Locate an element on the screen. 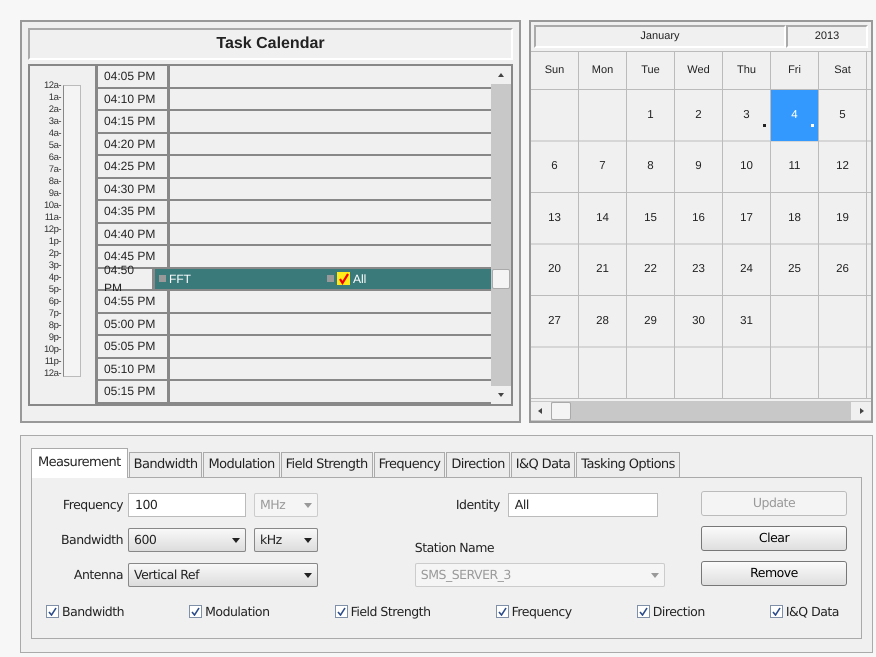  hour-label: 8p- is located at coordinates (55, 326).